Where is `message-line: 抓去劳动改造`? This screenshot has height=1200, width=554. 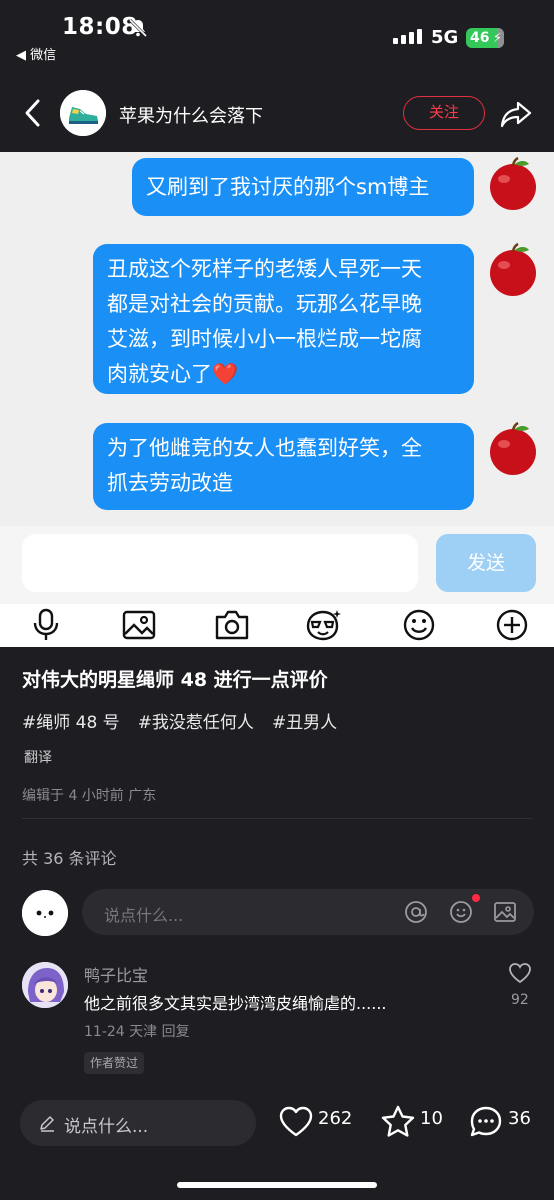 message-line: 抓去劳动改造 is located at coordinates (170, 483).